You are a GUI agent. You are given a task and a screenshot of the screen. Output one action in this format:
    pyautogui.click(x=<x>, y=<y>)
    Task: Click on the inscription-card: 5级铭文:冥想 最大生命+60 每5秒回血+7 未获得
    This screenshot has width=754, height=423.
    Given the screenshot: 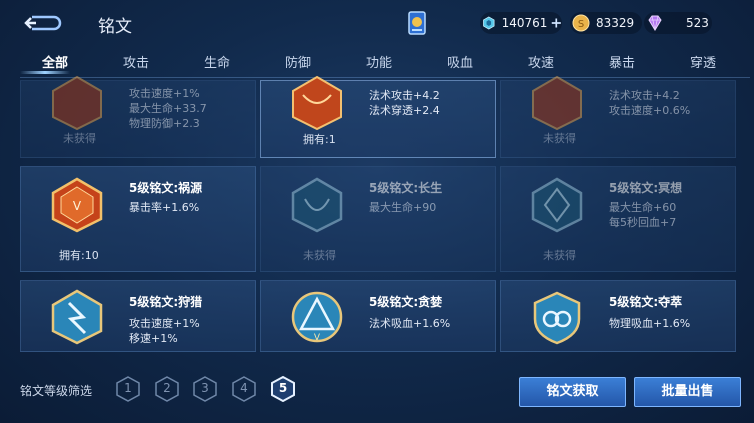 What is the action you would take?
    pyautogui.click(x=618, y=219)
    